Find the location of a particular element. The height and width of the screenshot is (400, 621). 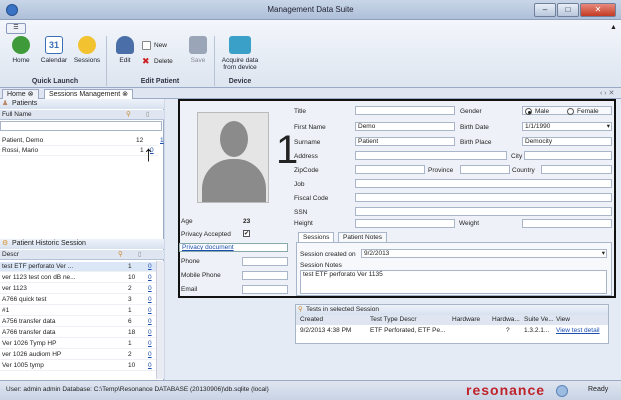

history-row: #1 1 0 is located at coordinates (79, 311).